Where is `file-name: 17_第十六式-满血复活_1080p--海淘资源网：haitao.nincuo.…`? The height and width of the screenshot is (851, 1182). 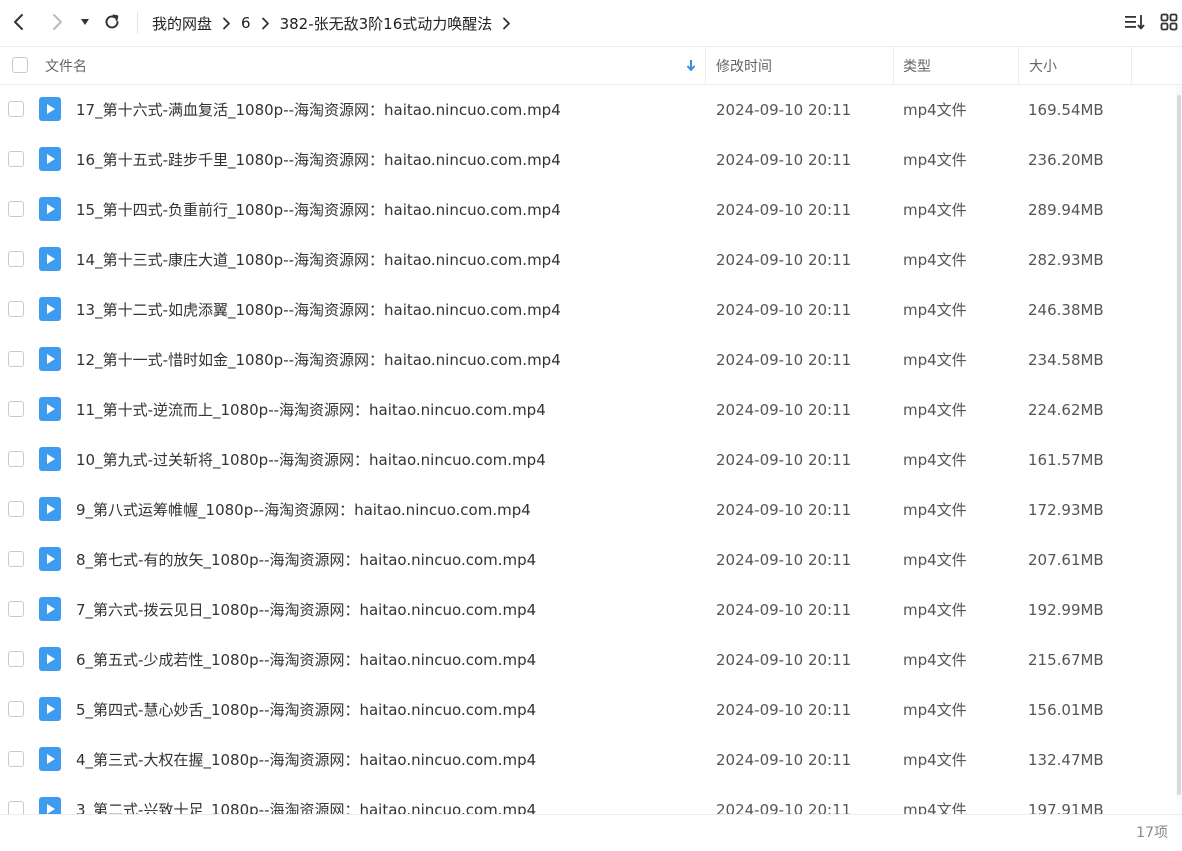
file-name: 17_第十六式-满血复活_1080p--海淘资源网：haitao.nincuo.… is located at coordinates (318, 110).